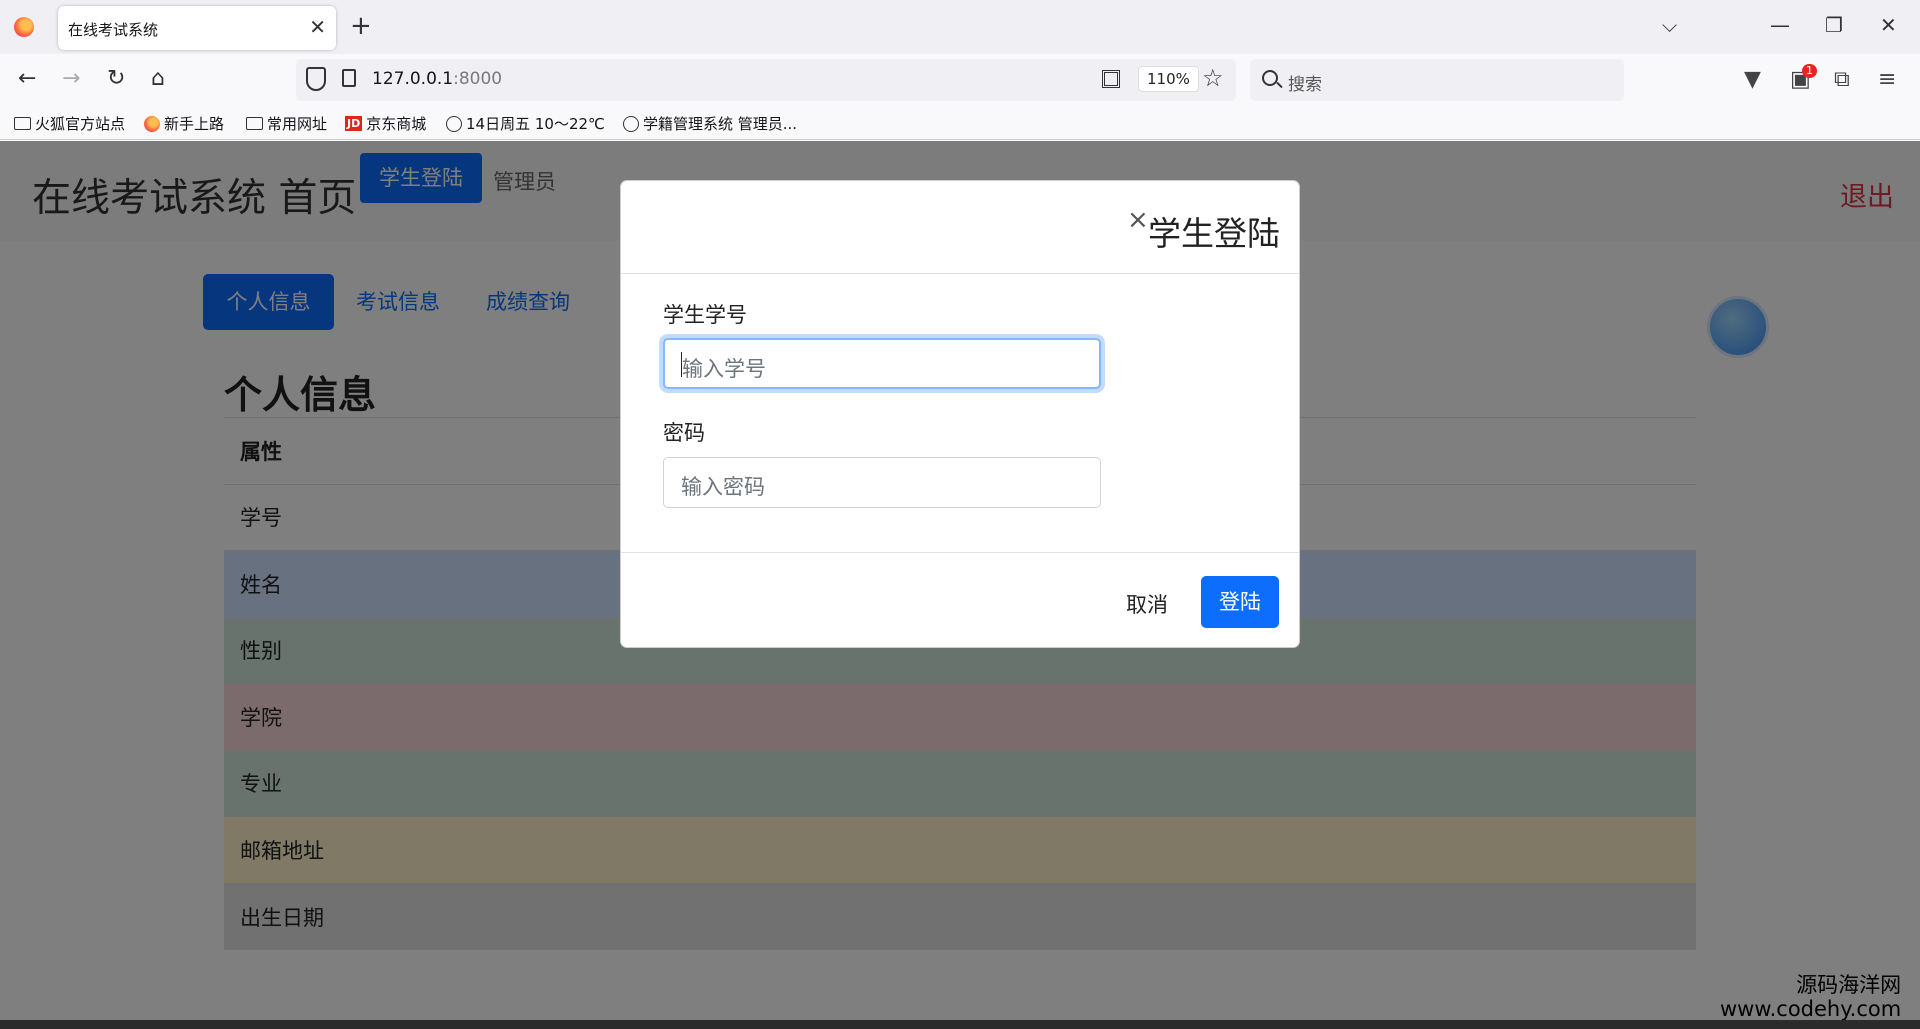 The width and height of the screenshot is (1920, 1029). Describe the element at coordinates (882, 482) in the screenshot. I see `password-input: 输入密码` at that location.